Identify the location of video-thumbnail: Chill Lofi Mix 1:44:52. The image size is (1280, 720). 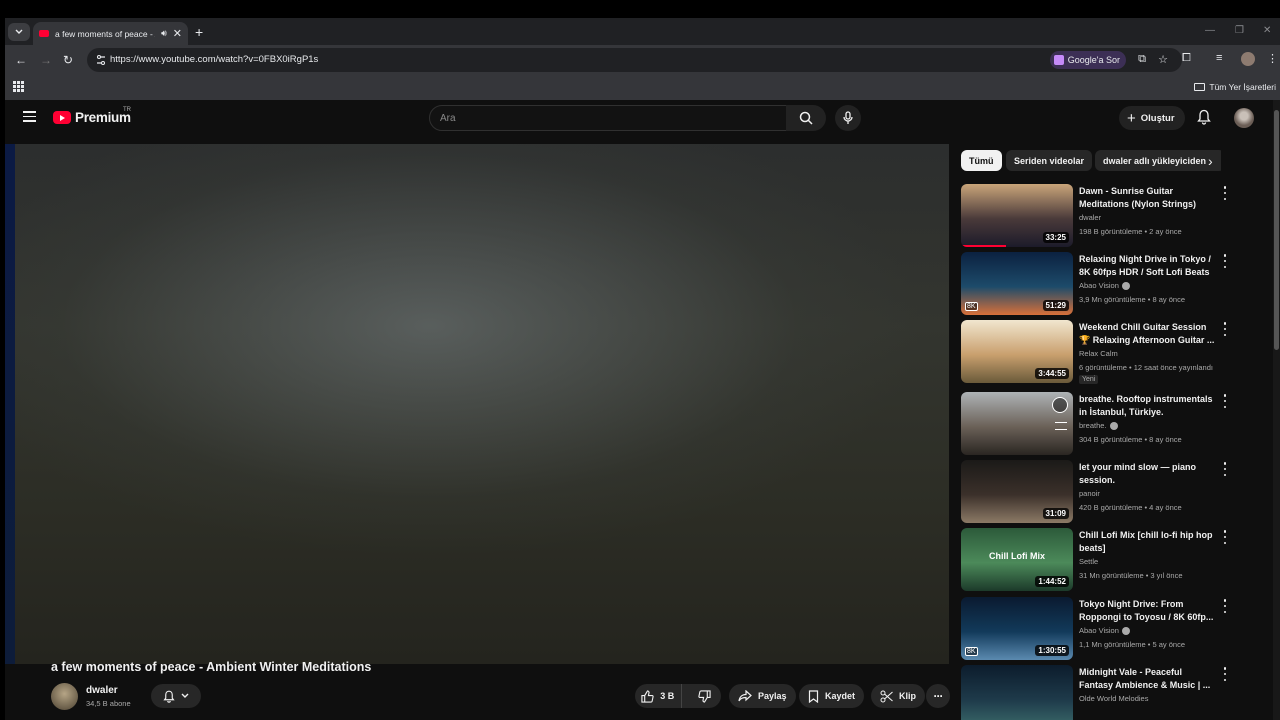
(1017, 559).